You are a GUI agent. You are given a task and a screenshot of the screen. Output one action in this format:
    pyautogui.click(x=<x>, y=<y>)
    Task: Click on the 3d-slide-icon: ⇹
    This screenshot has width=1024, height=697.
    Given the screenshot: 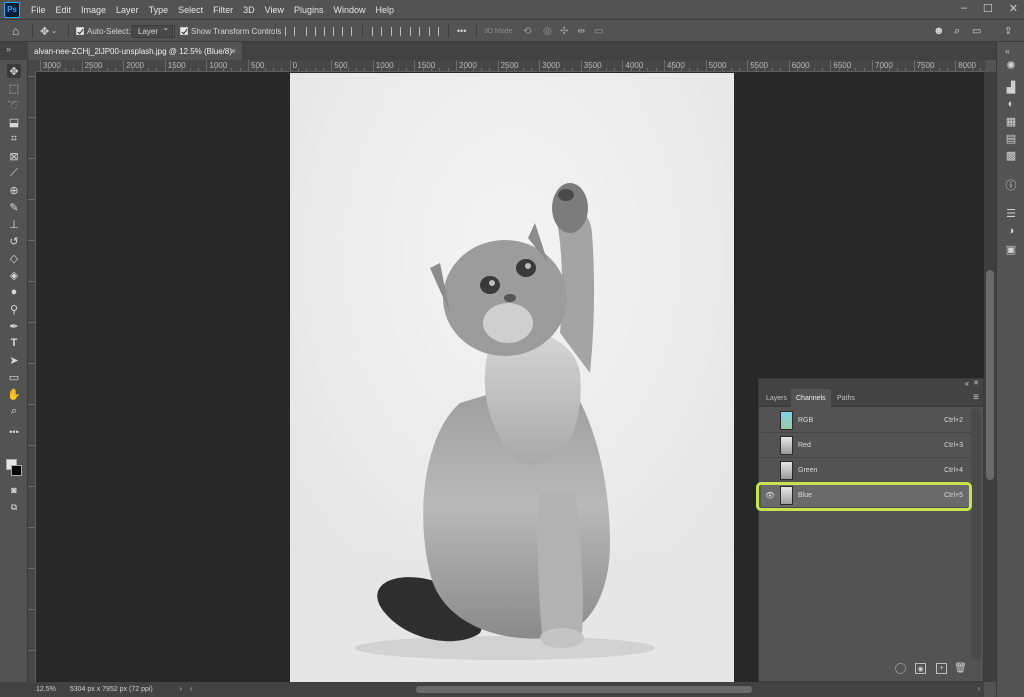 What is the action you would take?
    pyautogui.click(x=581, y=31)
    